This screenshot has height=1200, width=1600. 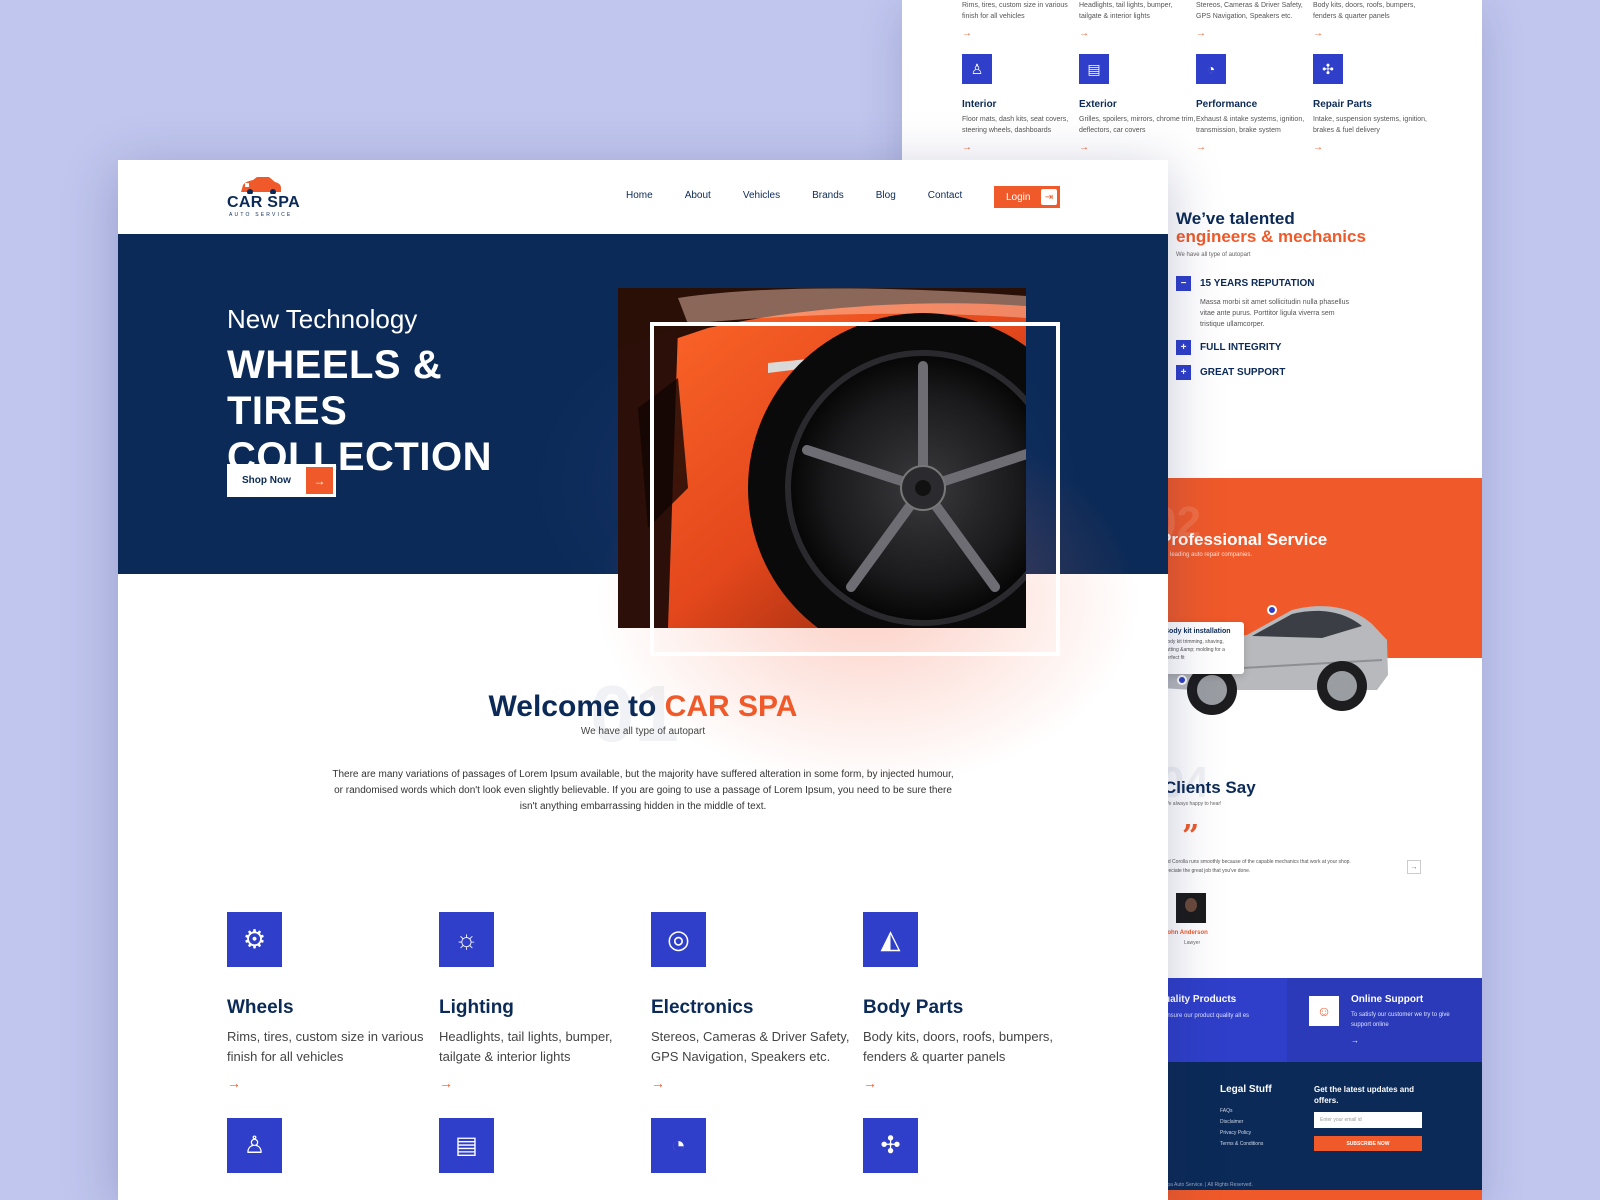 I want to click on brand-logo: CAR SPA AUTO SERVICE, so click(x=263, y=197).